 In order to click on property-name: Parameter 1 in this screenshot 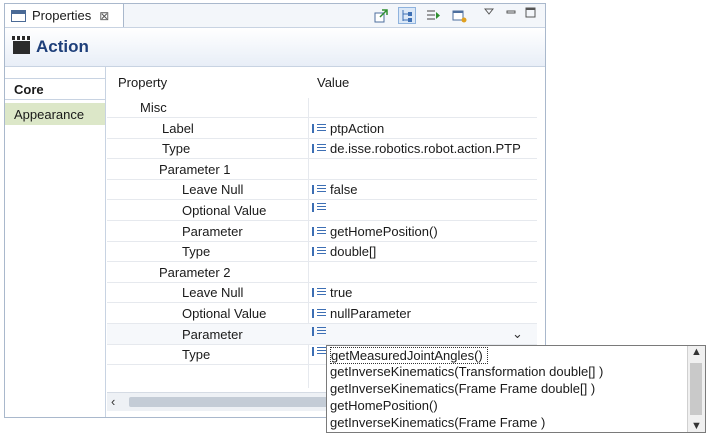, I will do `click(195, 169)`.